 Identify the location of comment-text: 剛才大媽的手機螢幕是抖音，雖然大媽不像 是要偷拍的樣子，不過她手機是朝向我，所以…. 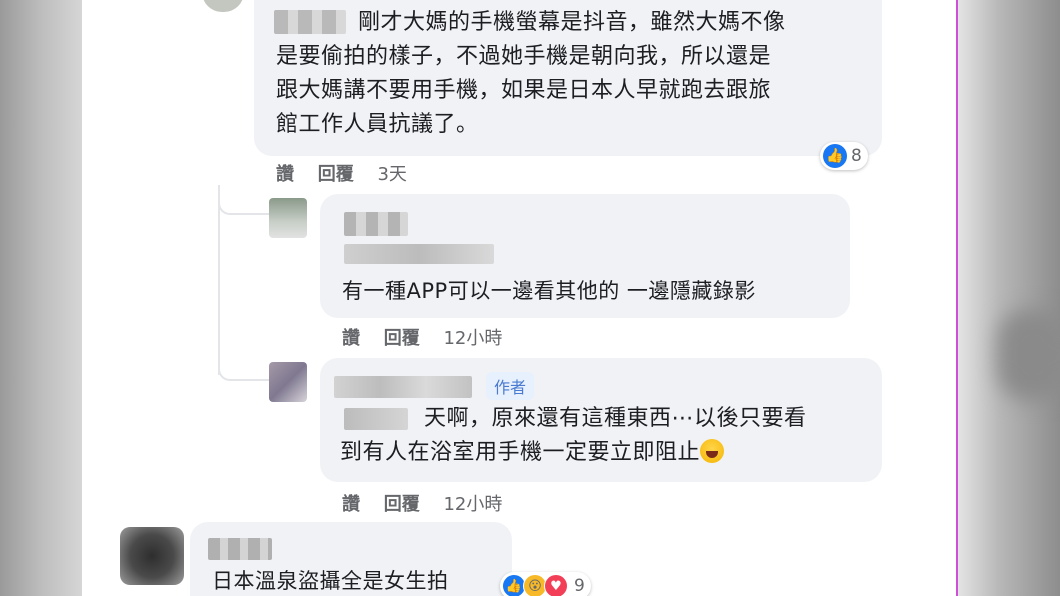
(531, 73).